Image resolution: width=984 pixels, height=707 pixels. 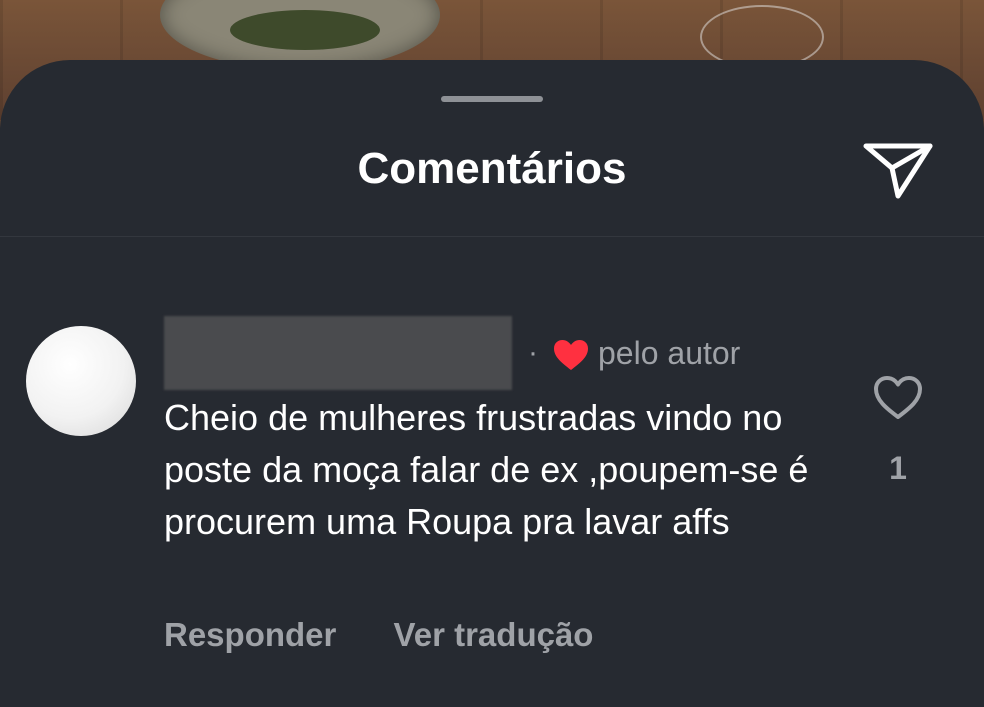 I want to click on heart-outline-icon, so click(x=898, y=398).